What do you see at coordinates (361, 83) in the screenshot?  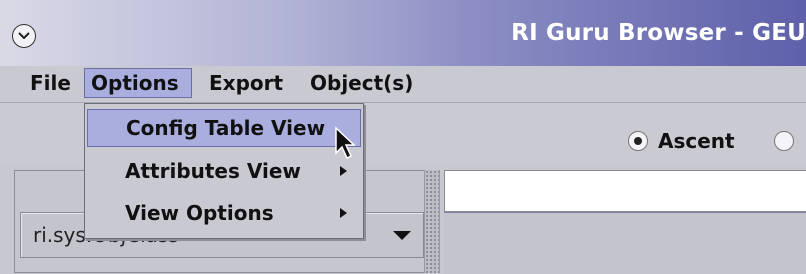 I see `menu-objects: Object(s)` at bounding box center [361, 83].